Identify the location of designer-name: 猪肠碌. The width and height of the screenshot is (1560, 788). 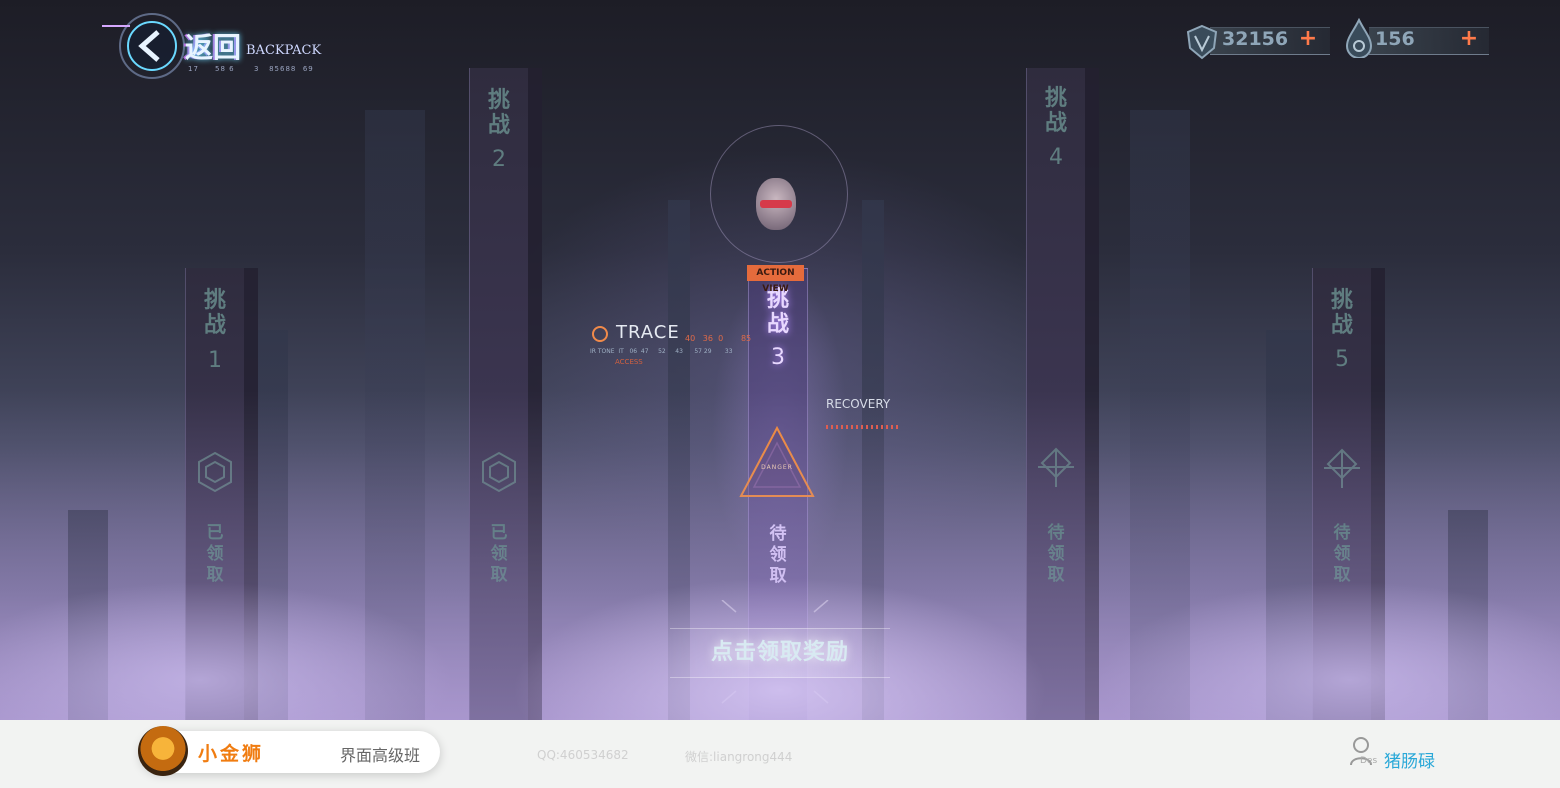
(1409, 762).